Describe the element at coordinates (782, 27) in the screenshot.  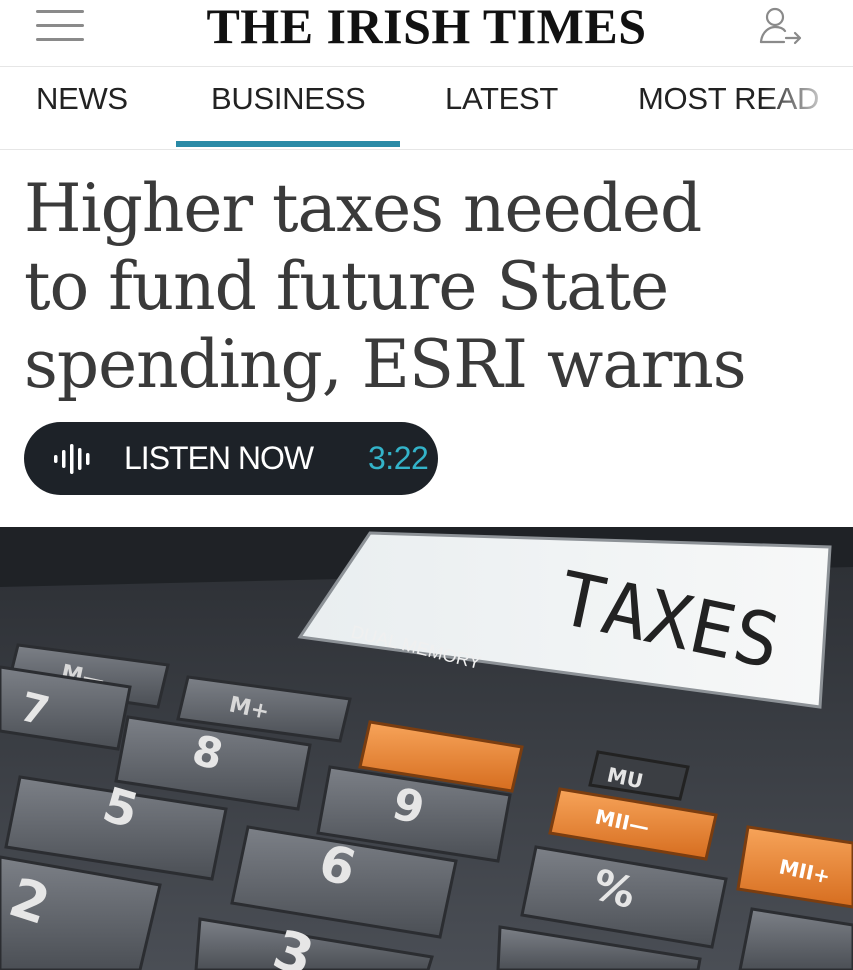
I see `user-arrow-icon` at that location.